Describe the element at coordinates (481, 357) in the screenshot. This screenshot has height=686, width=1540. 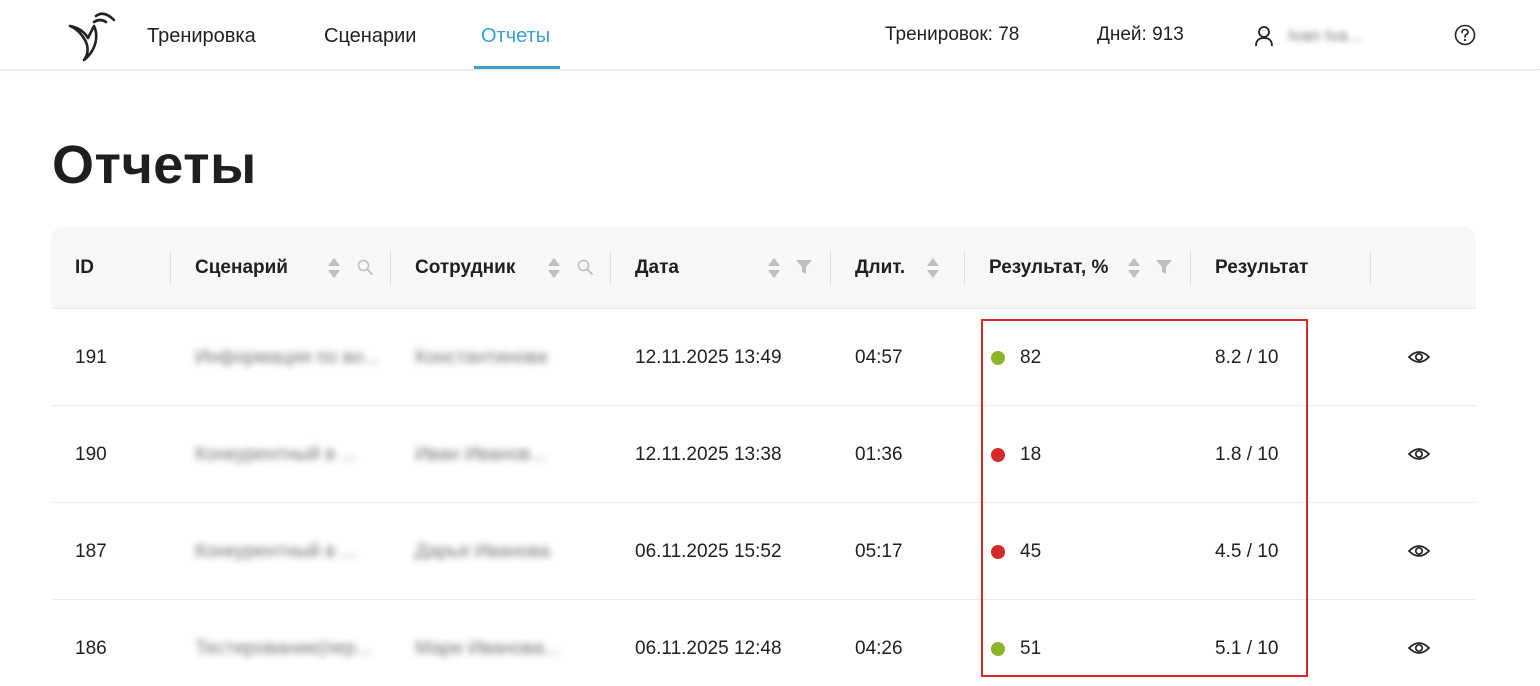
I see `row-employee: Константинова` at that location.